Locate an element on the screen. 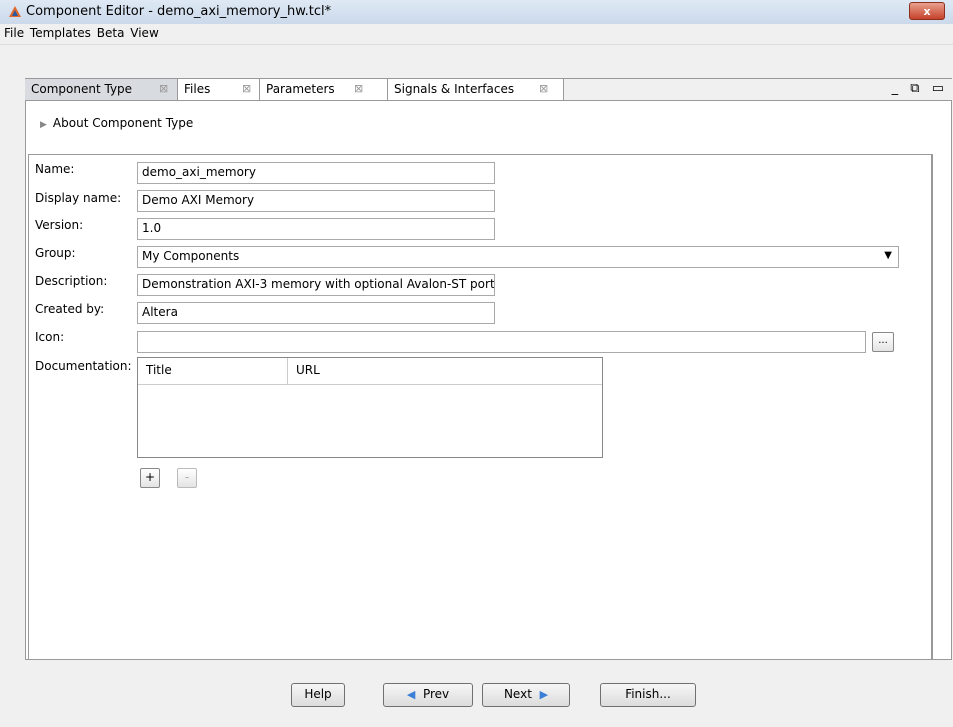 The height and width of the screenshot is (727, 953). pane-controls: _ ⧉ ▭ is located at coordinates (920, 88).